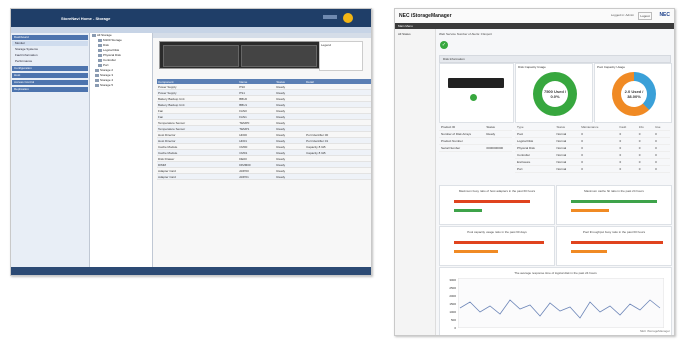 The height and width of the screenshot is (340, 681). I want to click on y-tick-label: 2500, so click(452, 288).